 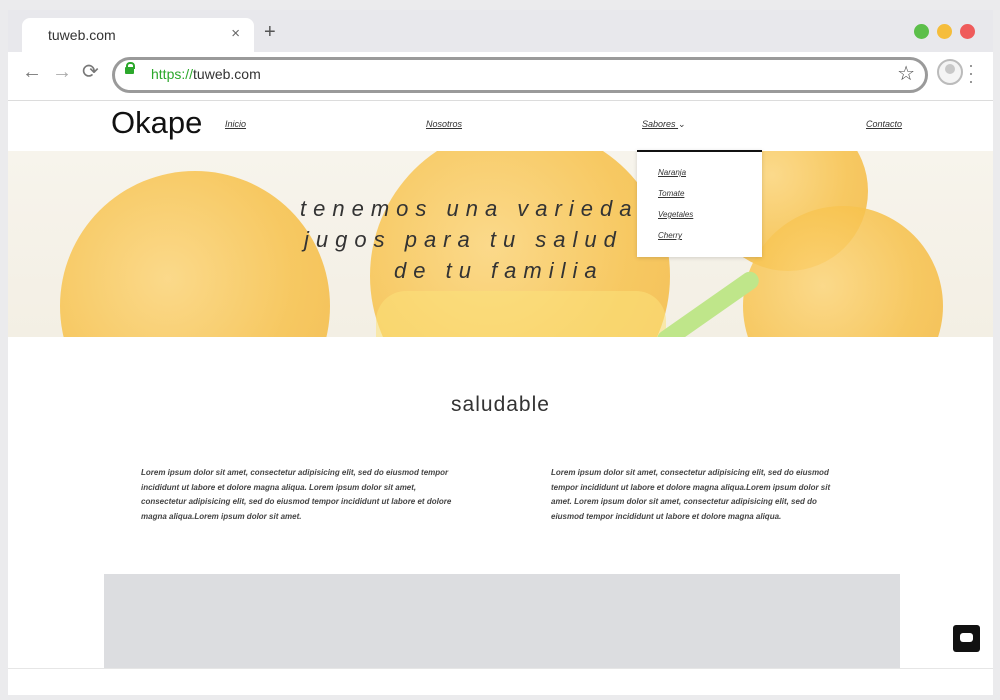 What do you see at coordinates (499, 270) in the screenshot?
I see `hero-line: de tu familia` at bounding box center [499, 270].